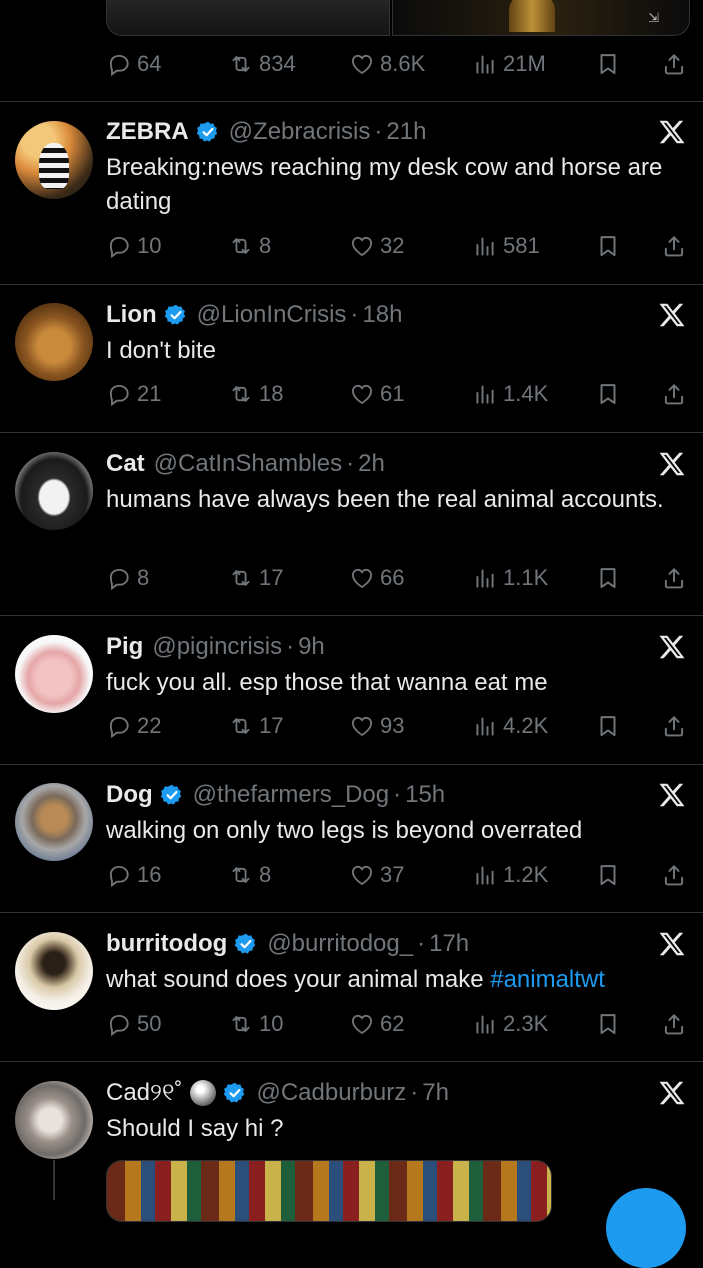 The width and height of the screenshot is (703, 1268). What do you see at coordinates (376, 246) in the screenshot?
I see `like-button: 32` at bounding box center [376, 246].